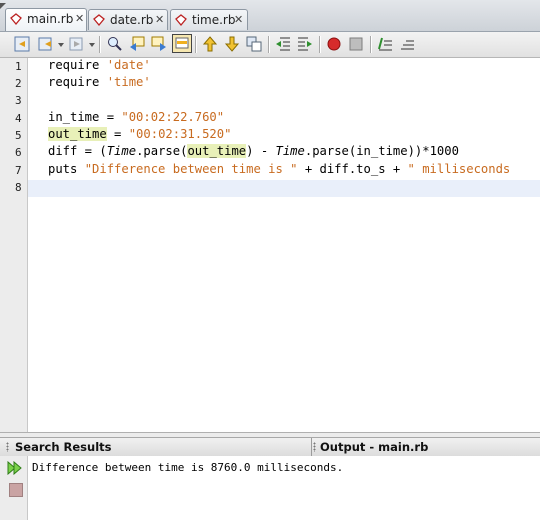 This screenshot has width=540, height=520. Describe the element at coordinates (18, 66) in the screenshot. I see `line-number: 1` at that location.